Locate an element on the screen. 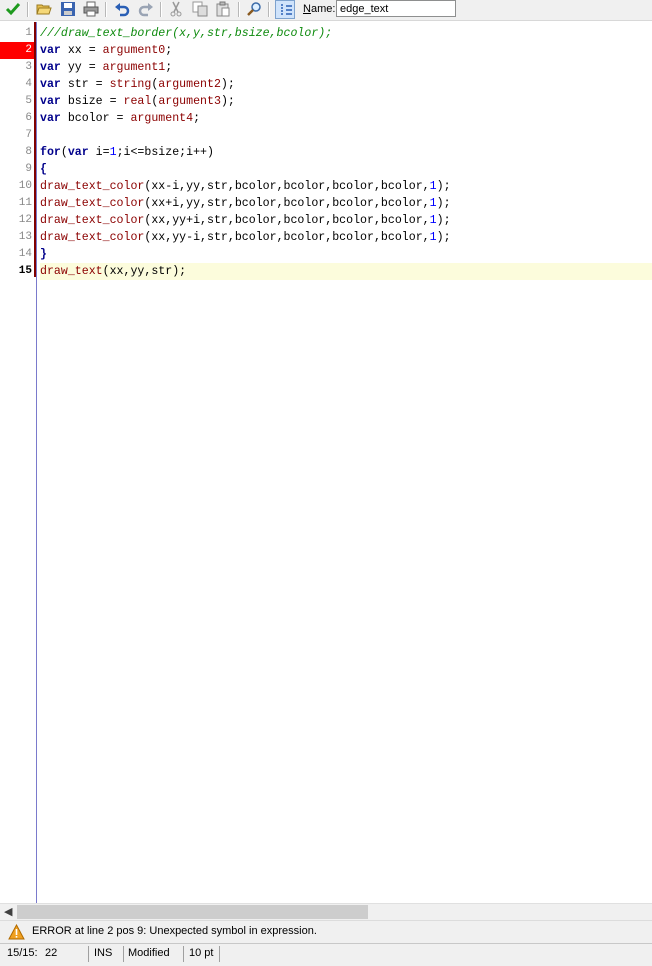 This screenshot has height=966, width=652. find-button is located at coordinates (254, 9).